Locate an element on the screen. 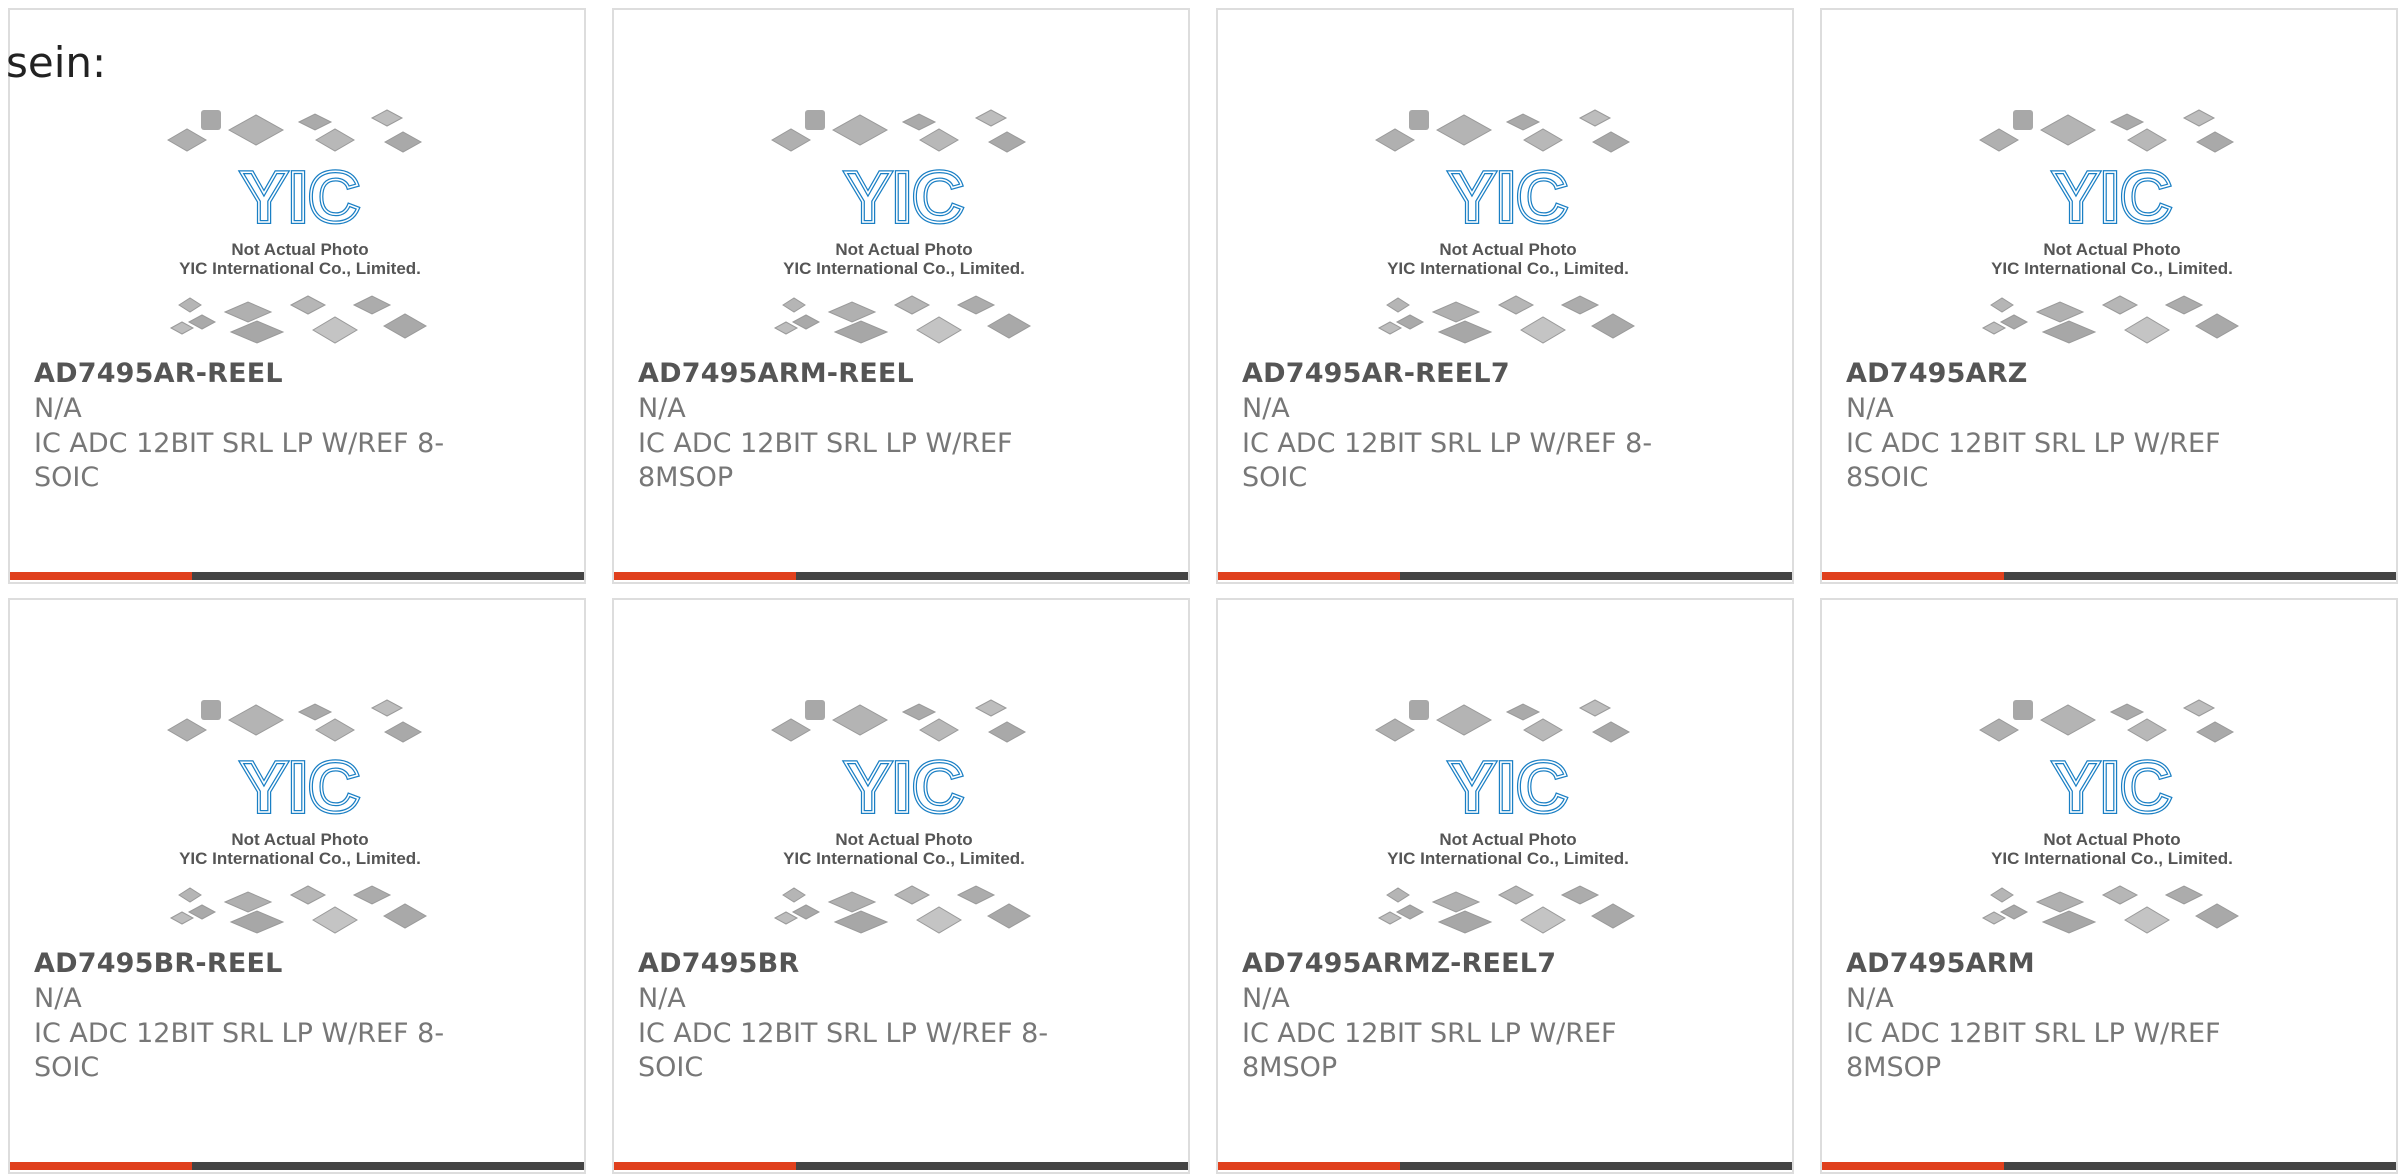  part-number: AD7495ARM-REEL is located at coordinates (776, 373).